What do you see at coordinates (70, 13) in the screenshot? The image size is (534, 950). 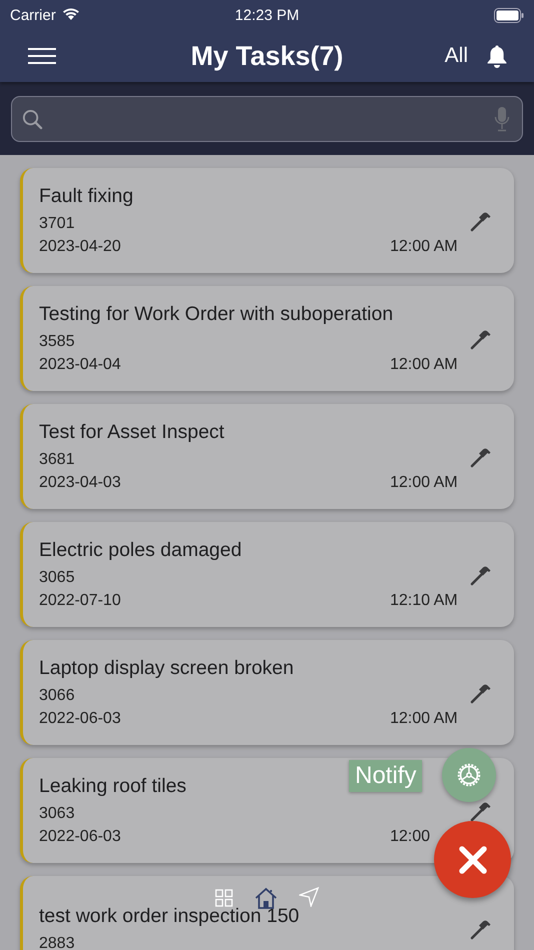 I see `wifi-icon` at bounding box center [70, 13].